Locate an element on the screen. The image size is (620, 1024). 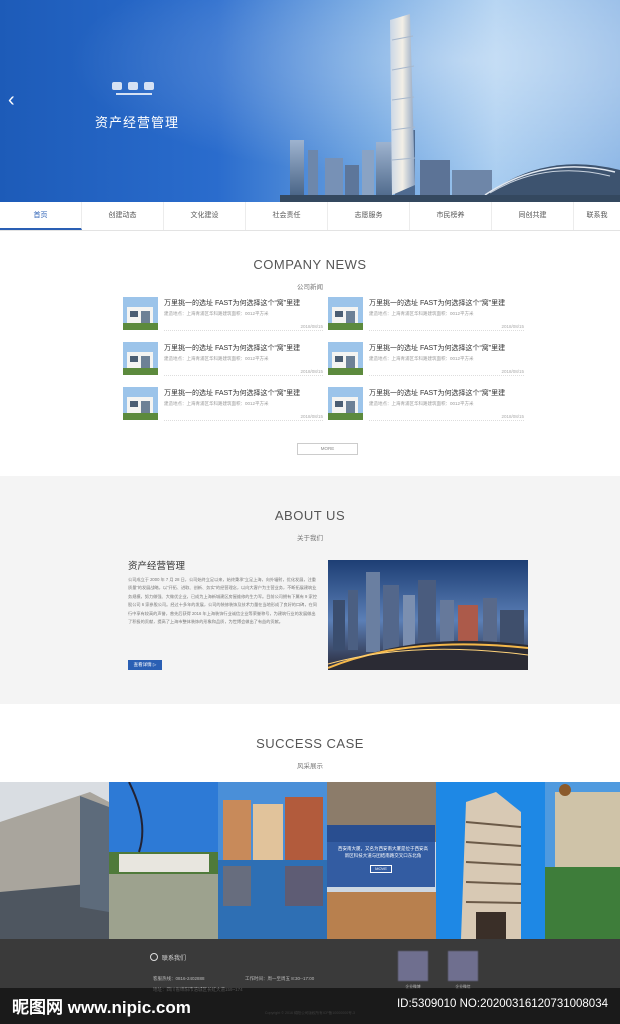
footer-phone: 客服热线：0816-2402888 is located at coordinates (179, 978).